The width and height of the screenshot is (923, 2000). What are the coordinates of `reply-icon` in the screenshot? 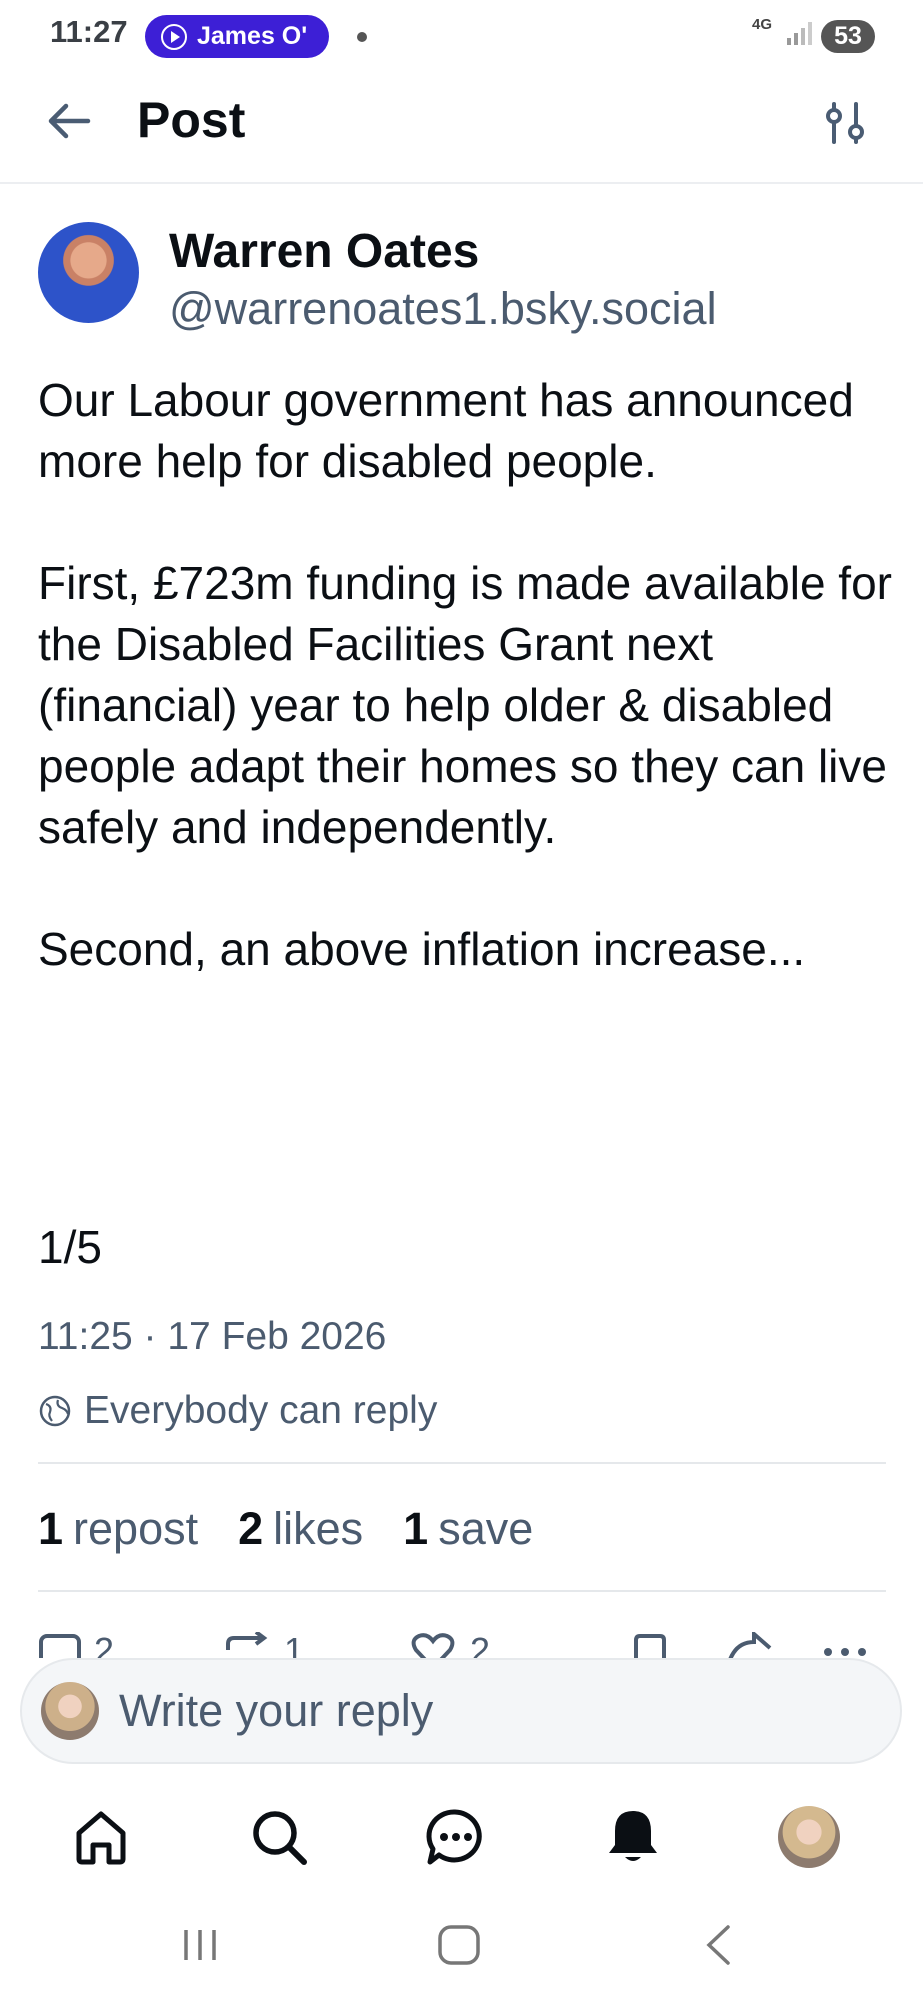 It's located at (60, 1645).